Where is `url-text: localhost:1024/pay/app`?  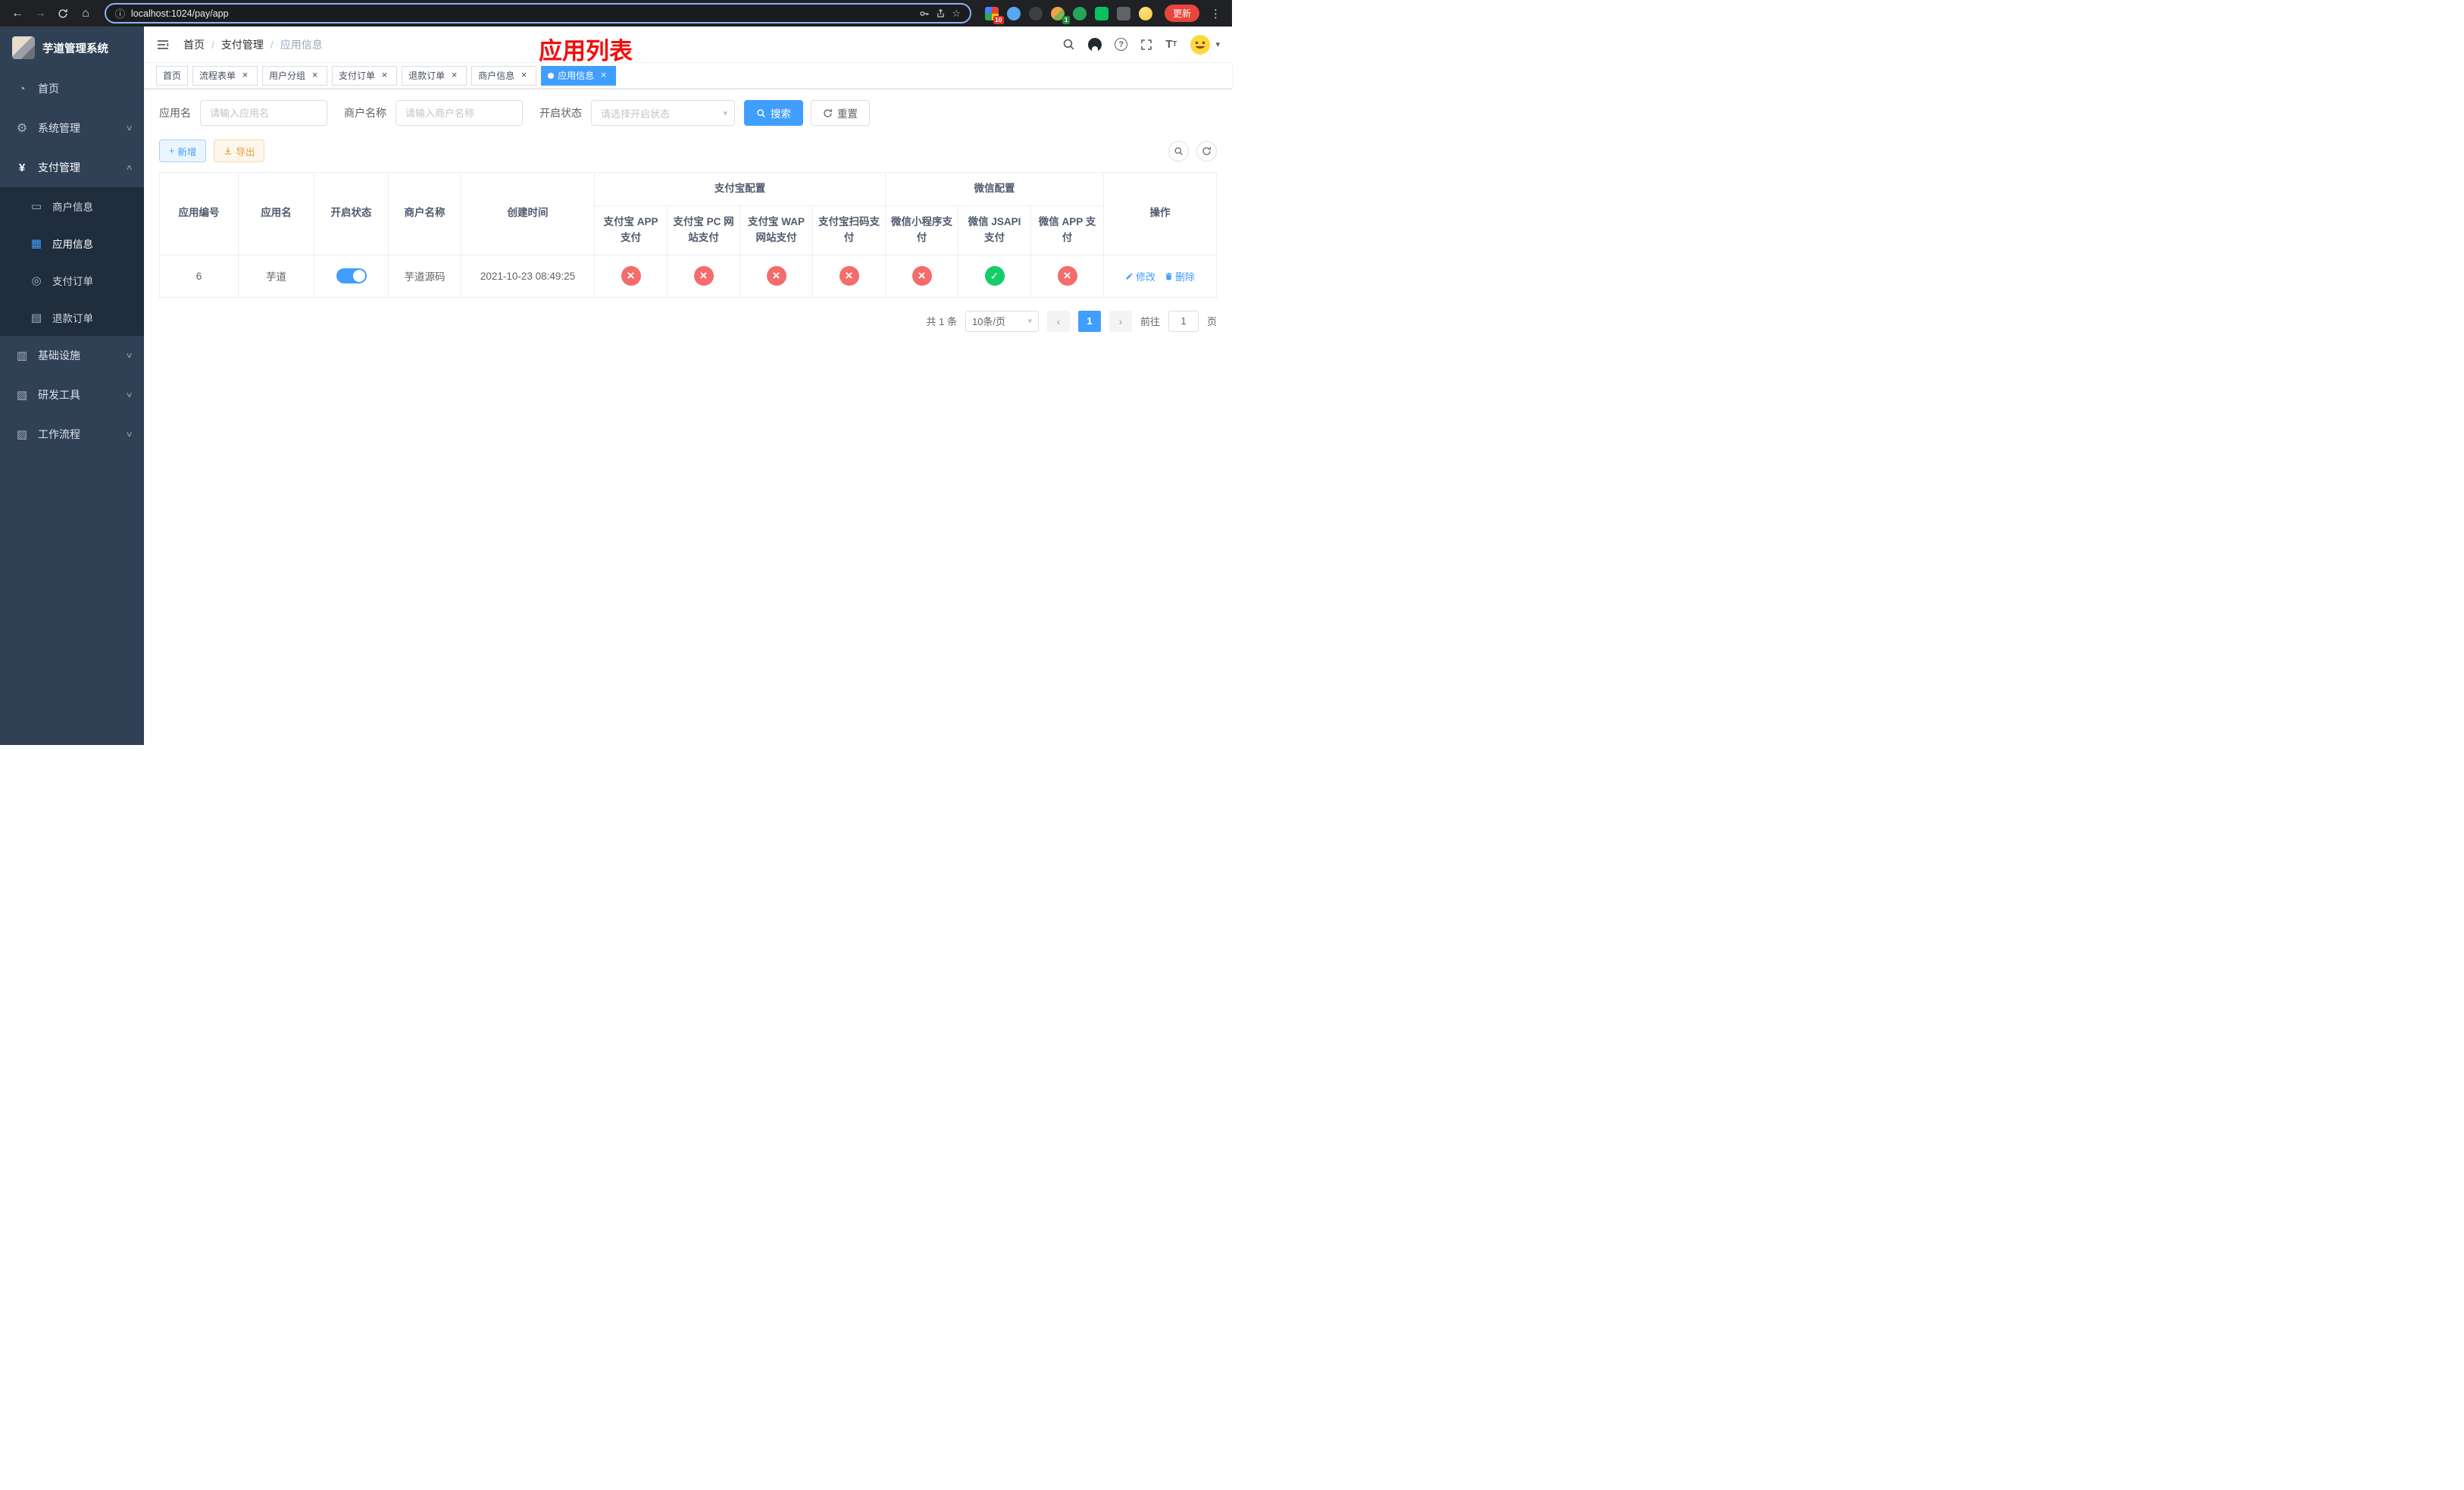 url-text: localhost:1024/pay/app is located at coordinates (522, 14).